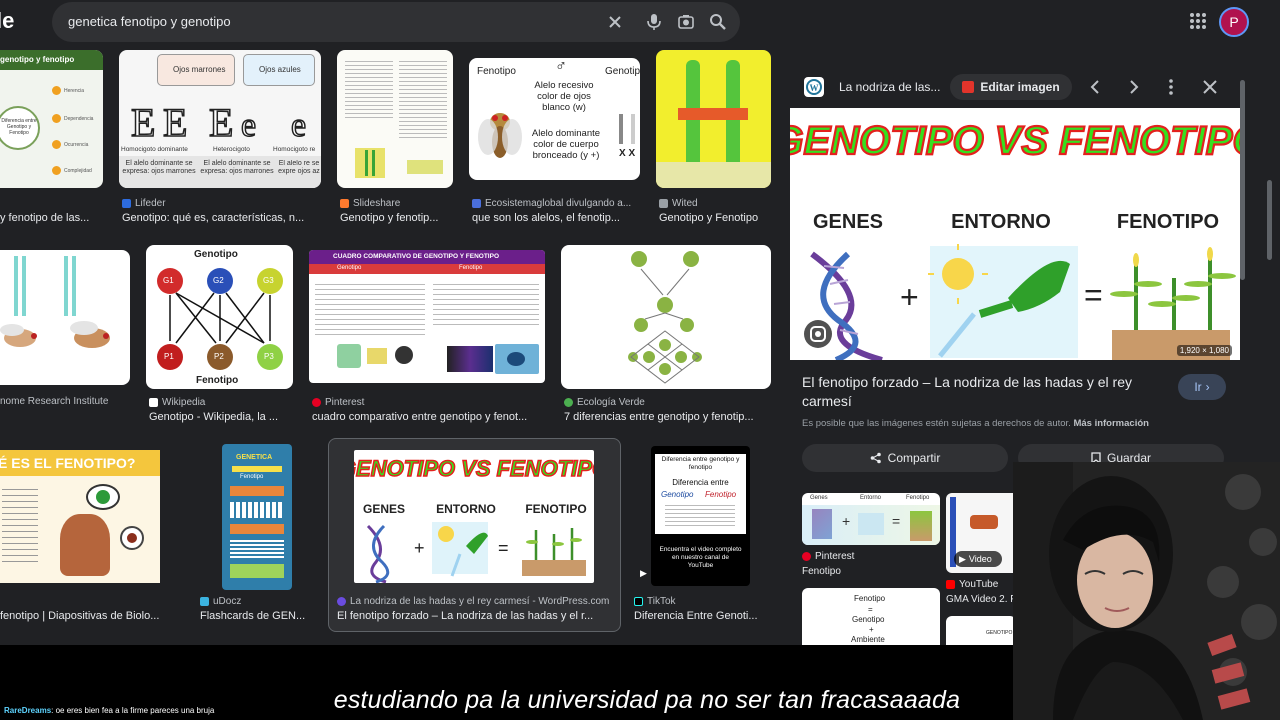  I want to click on punnett-cross-illustration, so click(665, 317).